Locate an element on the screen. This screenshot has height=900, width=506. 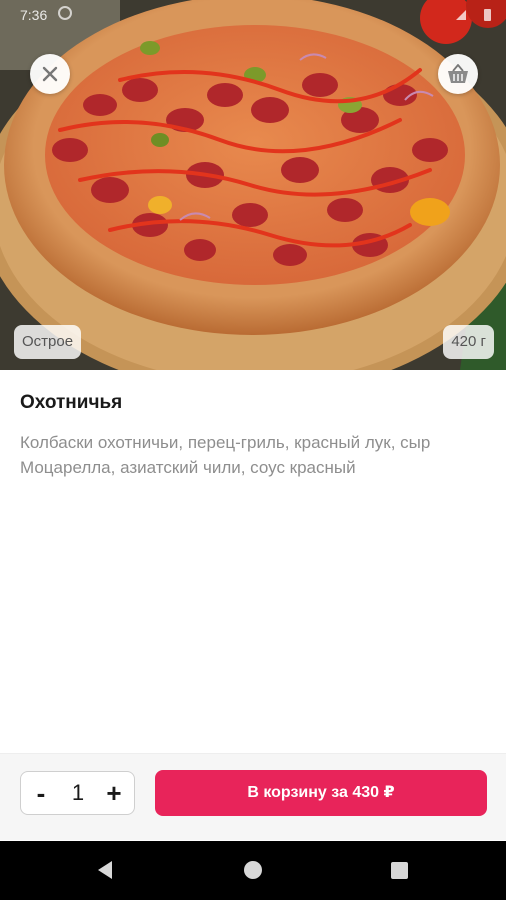
close-icon is located at coordinates (50, 74).